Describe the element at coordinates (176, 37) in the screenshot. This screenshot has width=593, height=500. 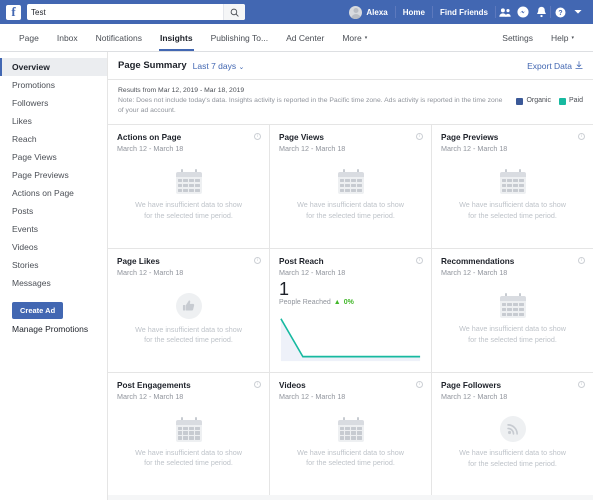
I see `tab-insights: Insights` at that location.